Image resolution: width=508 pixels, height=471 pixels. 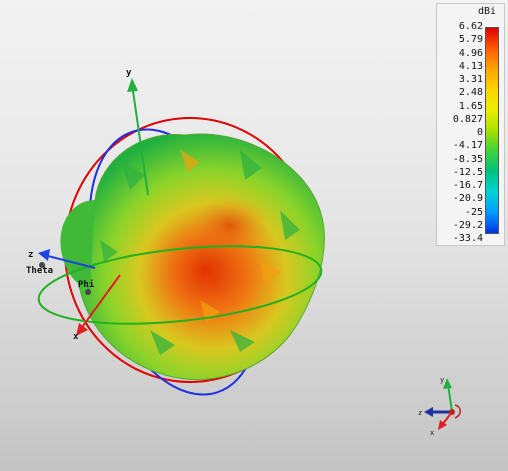 What do you see at coordinates (467, 225) in the screenshot?
I see `legend-tick-label: -29.2` at bounding box center [467, 225].